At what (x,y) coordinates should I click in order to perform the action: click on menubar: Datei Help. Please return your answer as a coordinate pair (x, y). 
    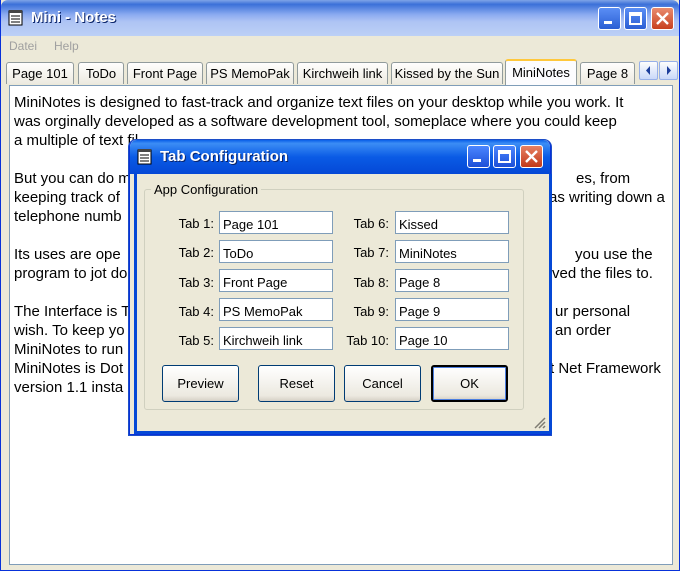
    Looking at the image, I should click on (340, 47).